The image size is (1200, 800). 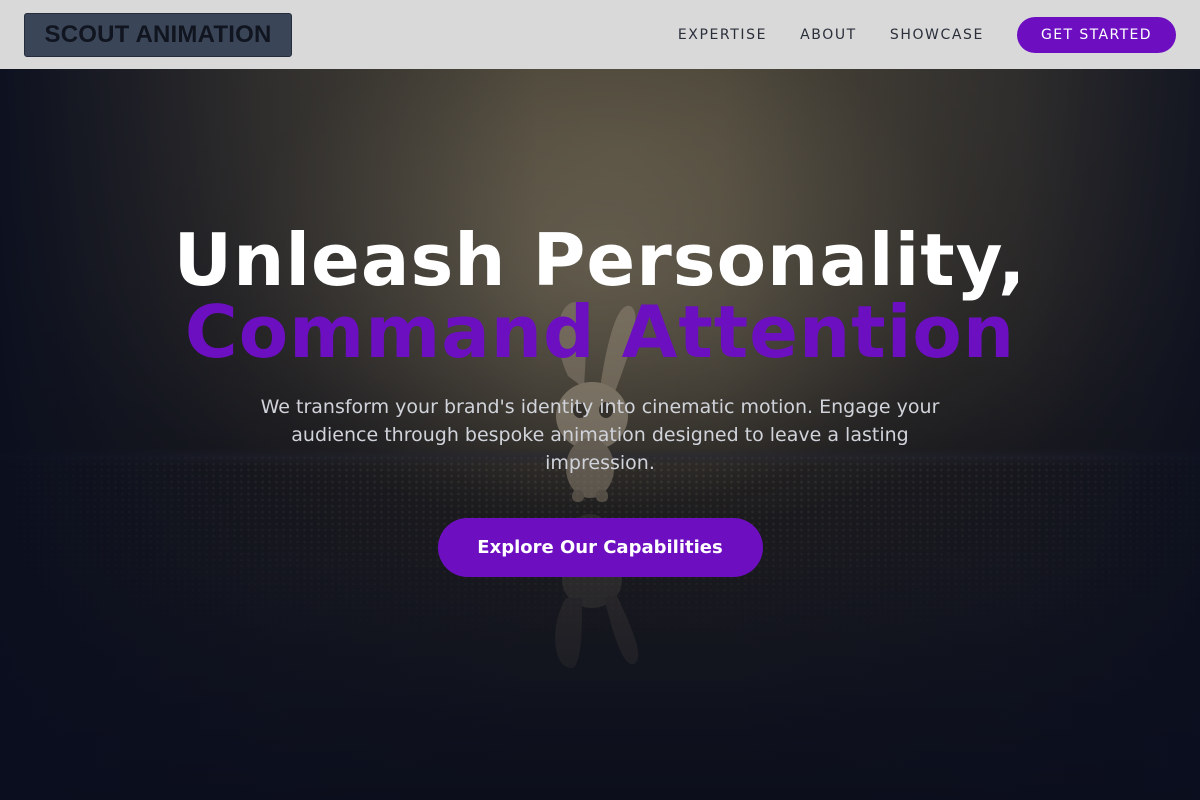 What do you see at coordinates (828, 35) in the screenshot?
I see `nav-link-about: ABOUT` at bounding box center [828, 35].